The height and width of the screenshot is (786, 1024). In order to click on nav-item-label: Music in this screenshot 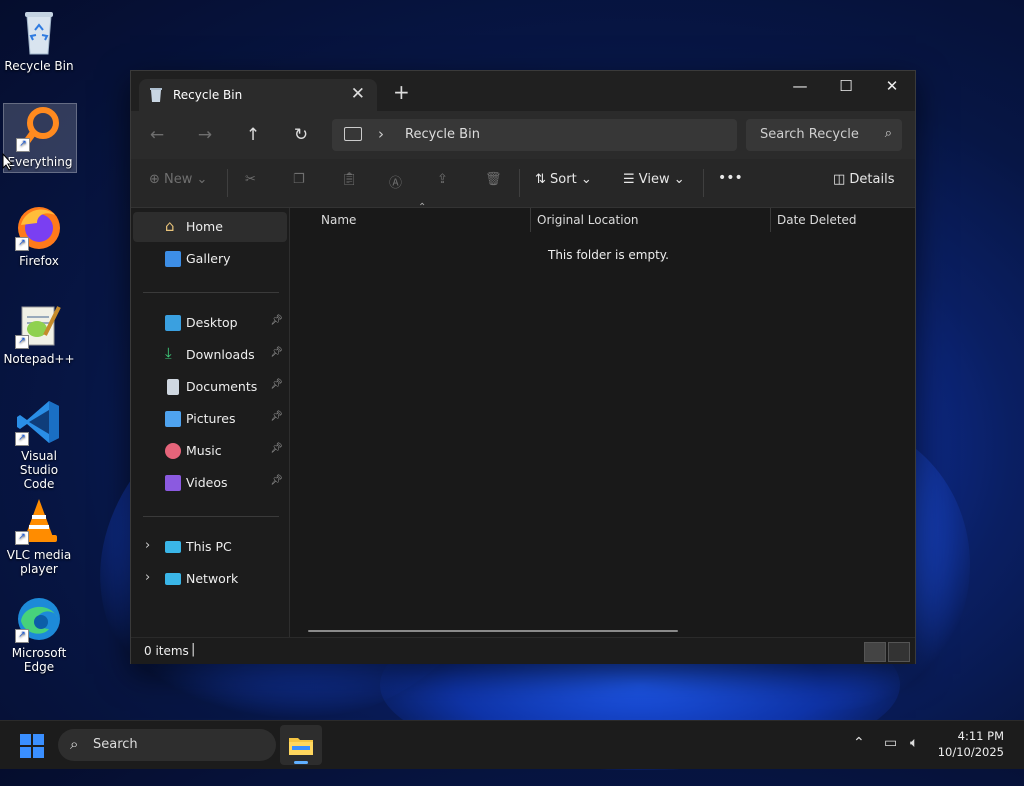, I will do `click(204, 450)`.